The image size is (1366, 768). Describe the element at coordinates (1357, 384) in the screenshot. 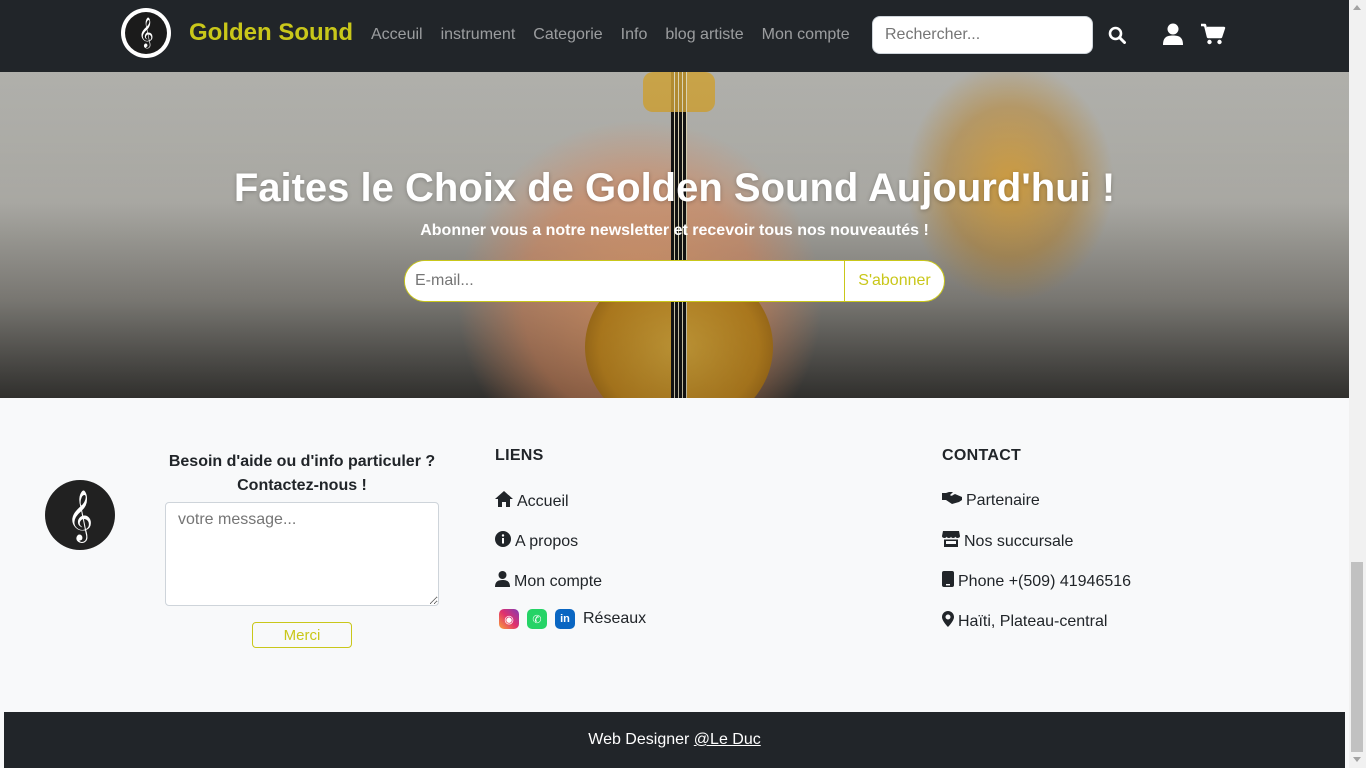

I see `page-scrollbar` at that location.